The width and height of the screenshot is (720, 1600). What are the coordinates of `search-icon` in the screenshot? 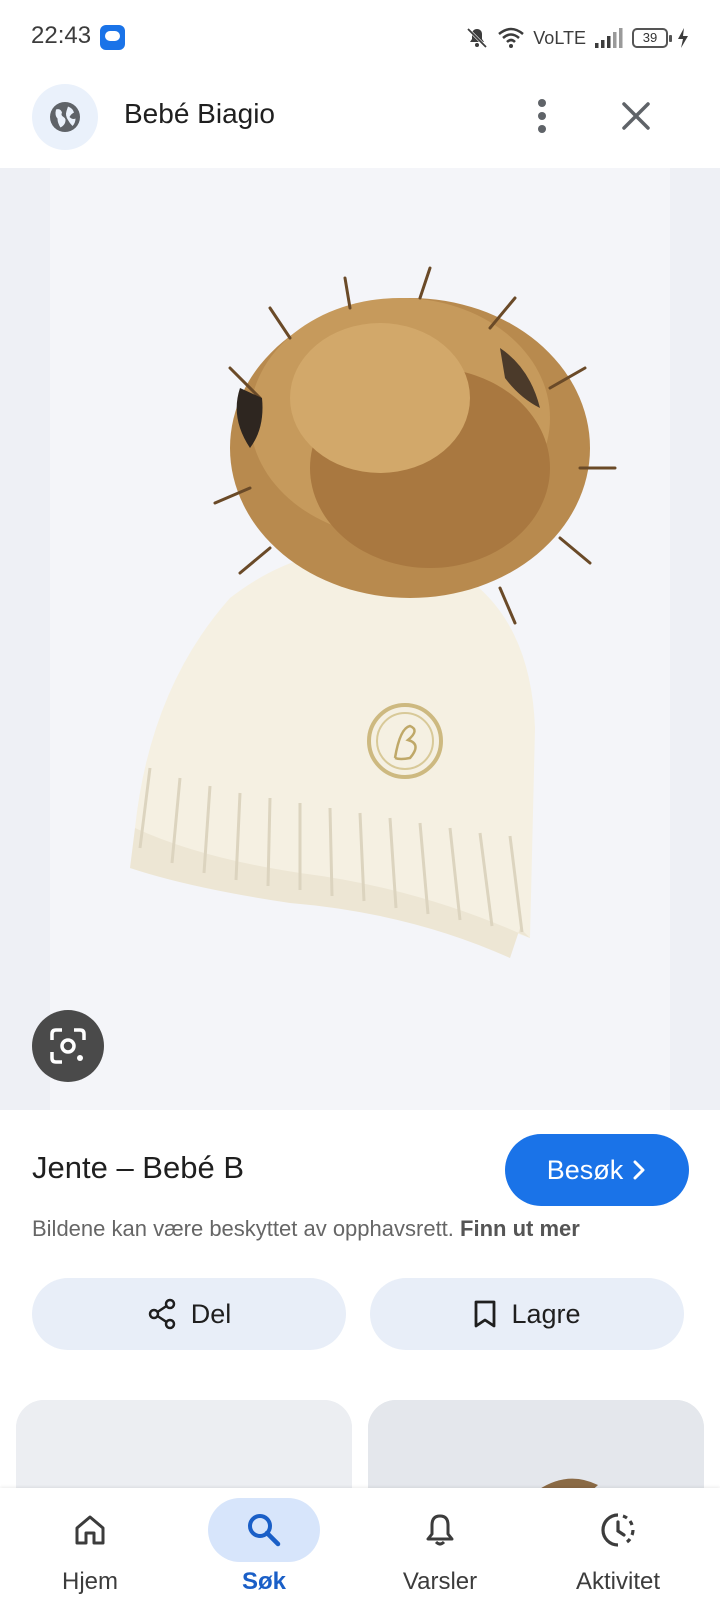 It's located at (264, 1530).